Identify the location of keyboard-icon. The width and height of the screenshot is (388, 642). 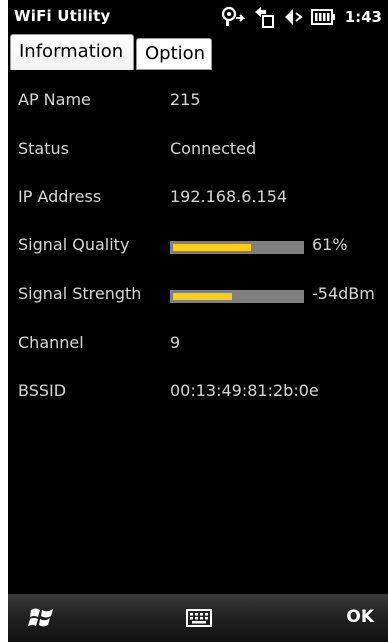
(199, 618).